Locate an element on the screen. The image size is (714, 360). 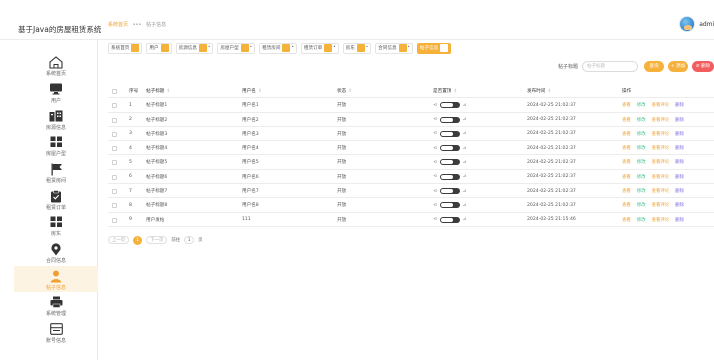
sidebar-item-rental-orders: 租赁订单 is located at coordinates (56, 199).